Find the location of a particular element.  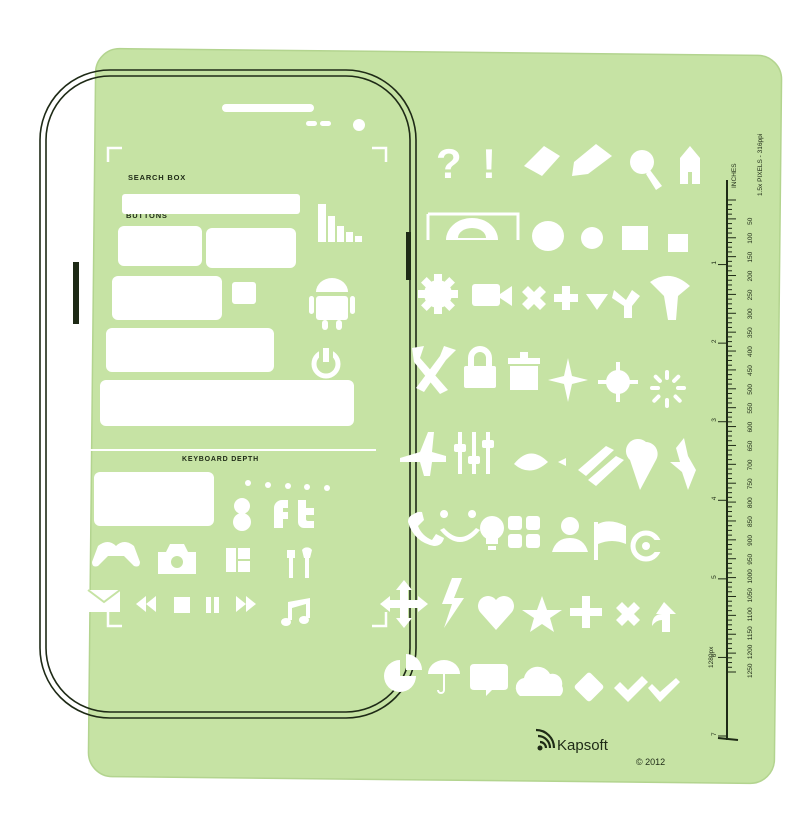

ruler-inches-label: INCHES is located at coordinates (734, 175).